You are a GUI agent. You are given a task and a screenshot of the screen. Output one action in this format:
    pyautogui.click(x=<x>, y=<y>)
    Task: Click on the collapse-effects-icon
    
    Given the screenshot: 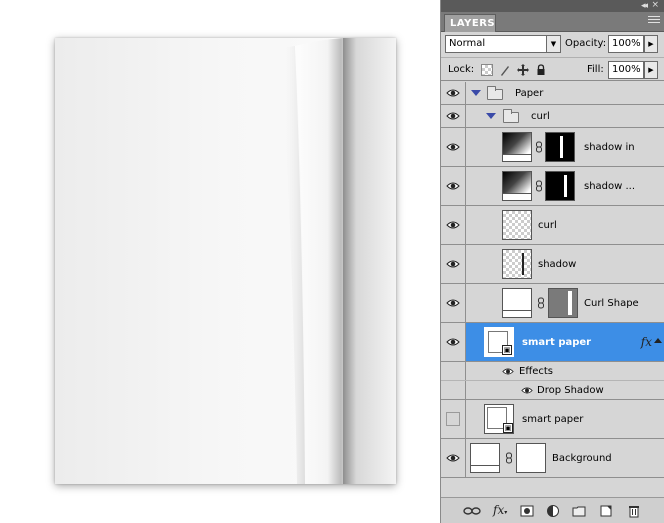 What is the action you would take?
    pyautogui.click(x=658, y=340)
    